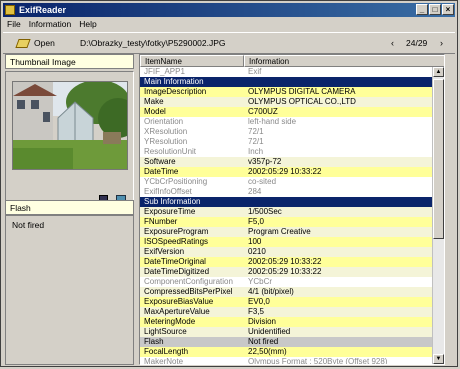  I want to click on item-name-cell: MakerNote, so click(164, 361).